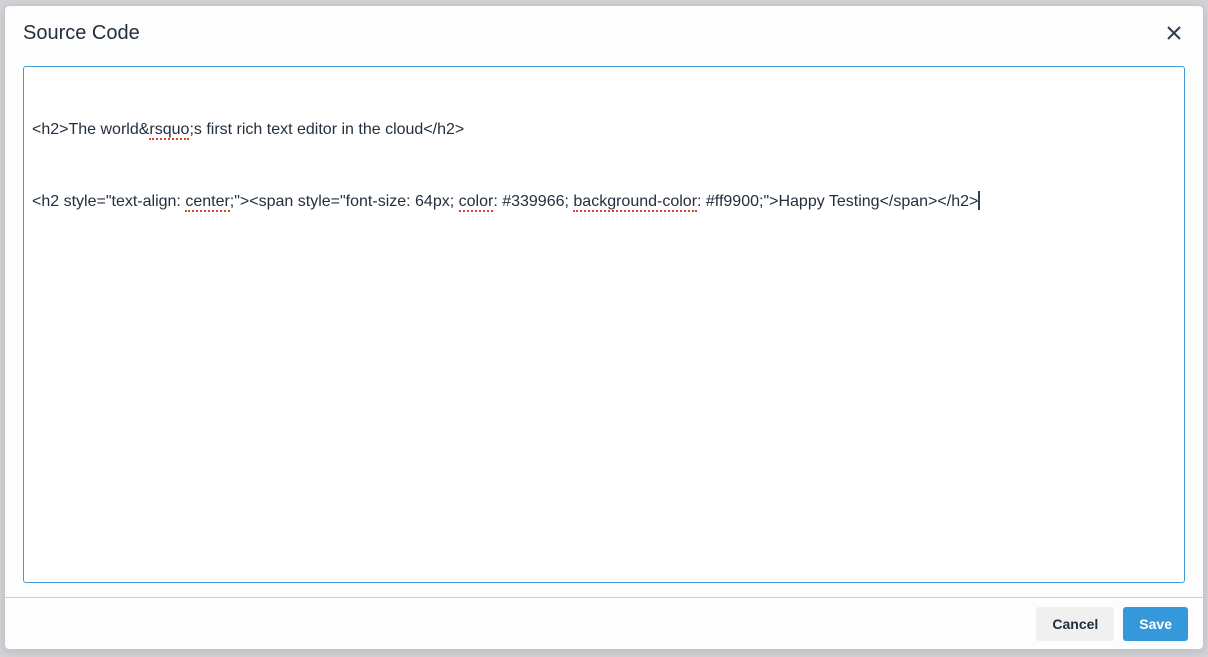 The image size is (1208, 657). Describe the element at coordinates (979, 200) in the screenshot. I see `text-caret` at that location.